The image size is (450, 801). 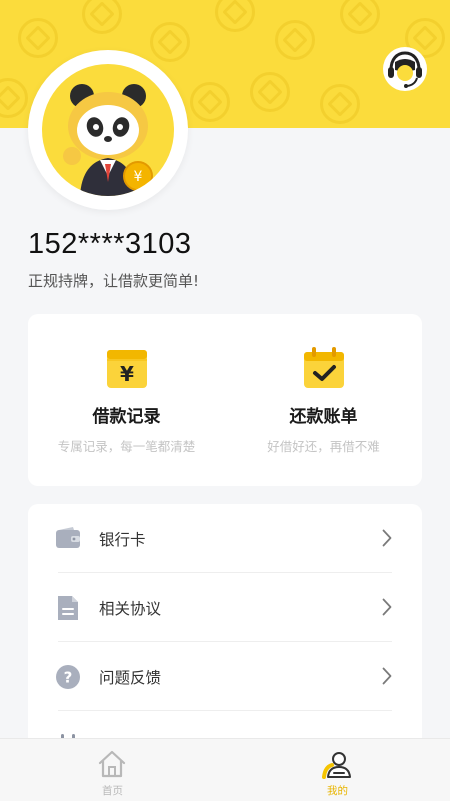 I want to click on repayment-bill-subtitle: 好借好还，再借不难, so click(x=323, y=446).